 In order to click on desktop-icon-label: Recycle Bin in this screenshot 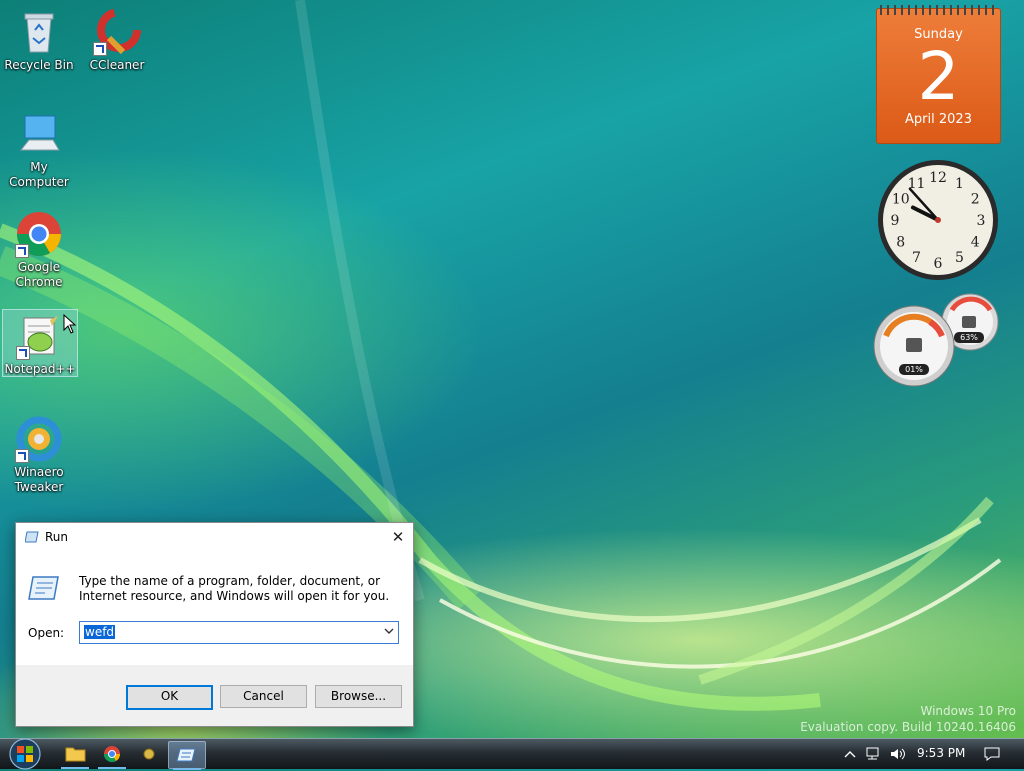, I will do `click(39, 65)`.